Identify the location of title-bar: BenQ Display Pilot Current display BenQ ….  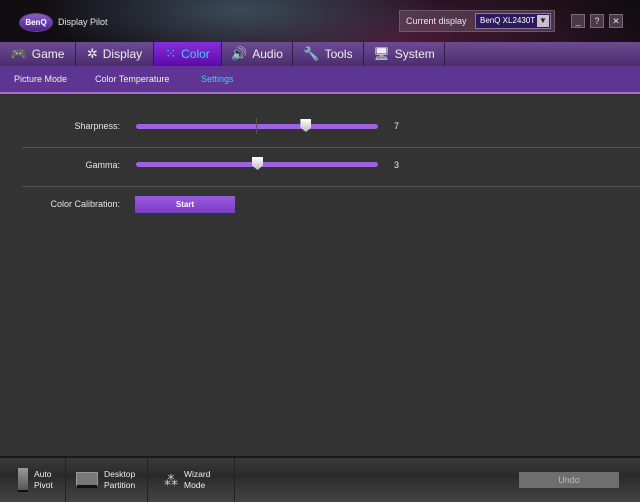
(320, 21).